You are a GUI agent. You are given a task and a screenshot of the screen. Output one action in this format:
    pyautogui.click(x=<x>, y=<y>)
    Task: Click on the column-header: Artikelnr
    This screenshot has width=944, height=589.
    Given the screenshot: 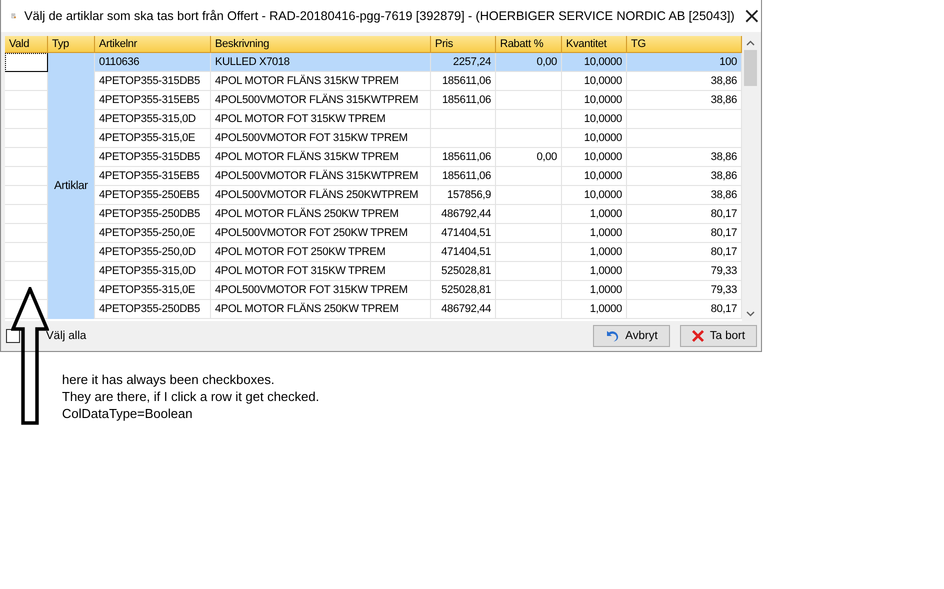 What is the action you would take?
    pyautogui.click(x=153, y=44)
    